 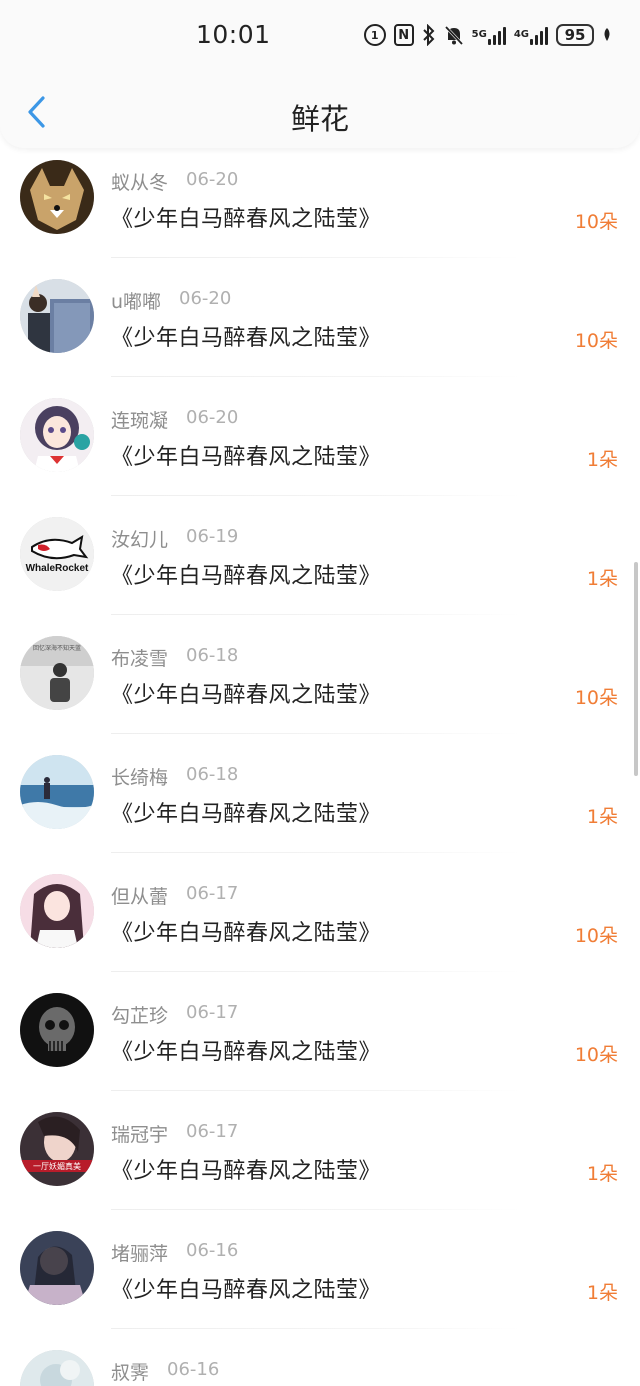 I want to click on svg-text: WhaleRocket, so click(x=57, y=568).